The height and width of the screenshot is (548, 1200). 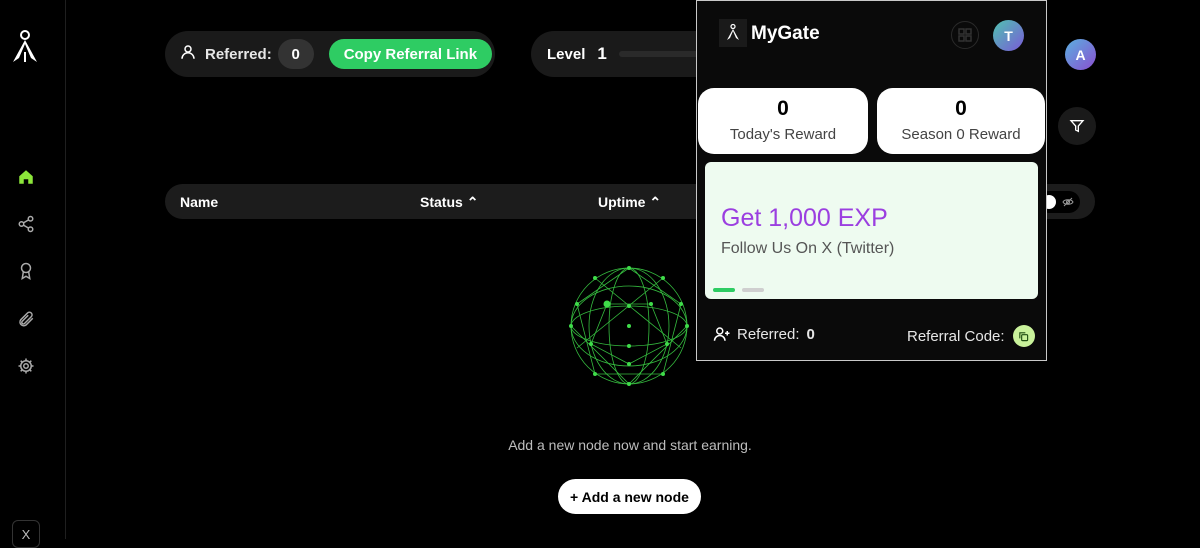 What do you see at coordinates (449, 202) in the screenshot?
I see `column-status: Status ⌃` at bounding box center [449, 202].